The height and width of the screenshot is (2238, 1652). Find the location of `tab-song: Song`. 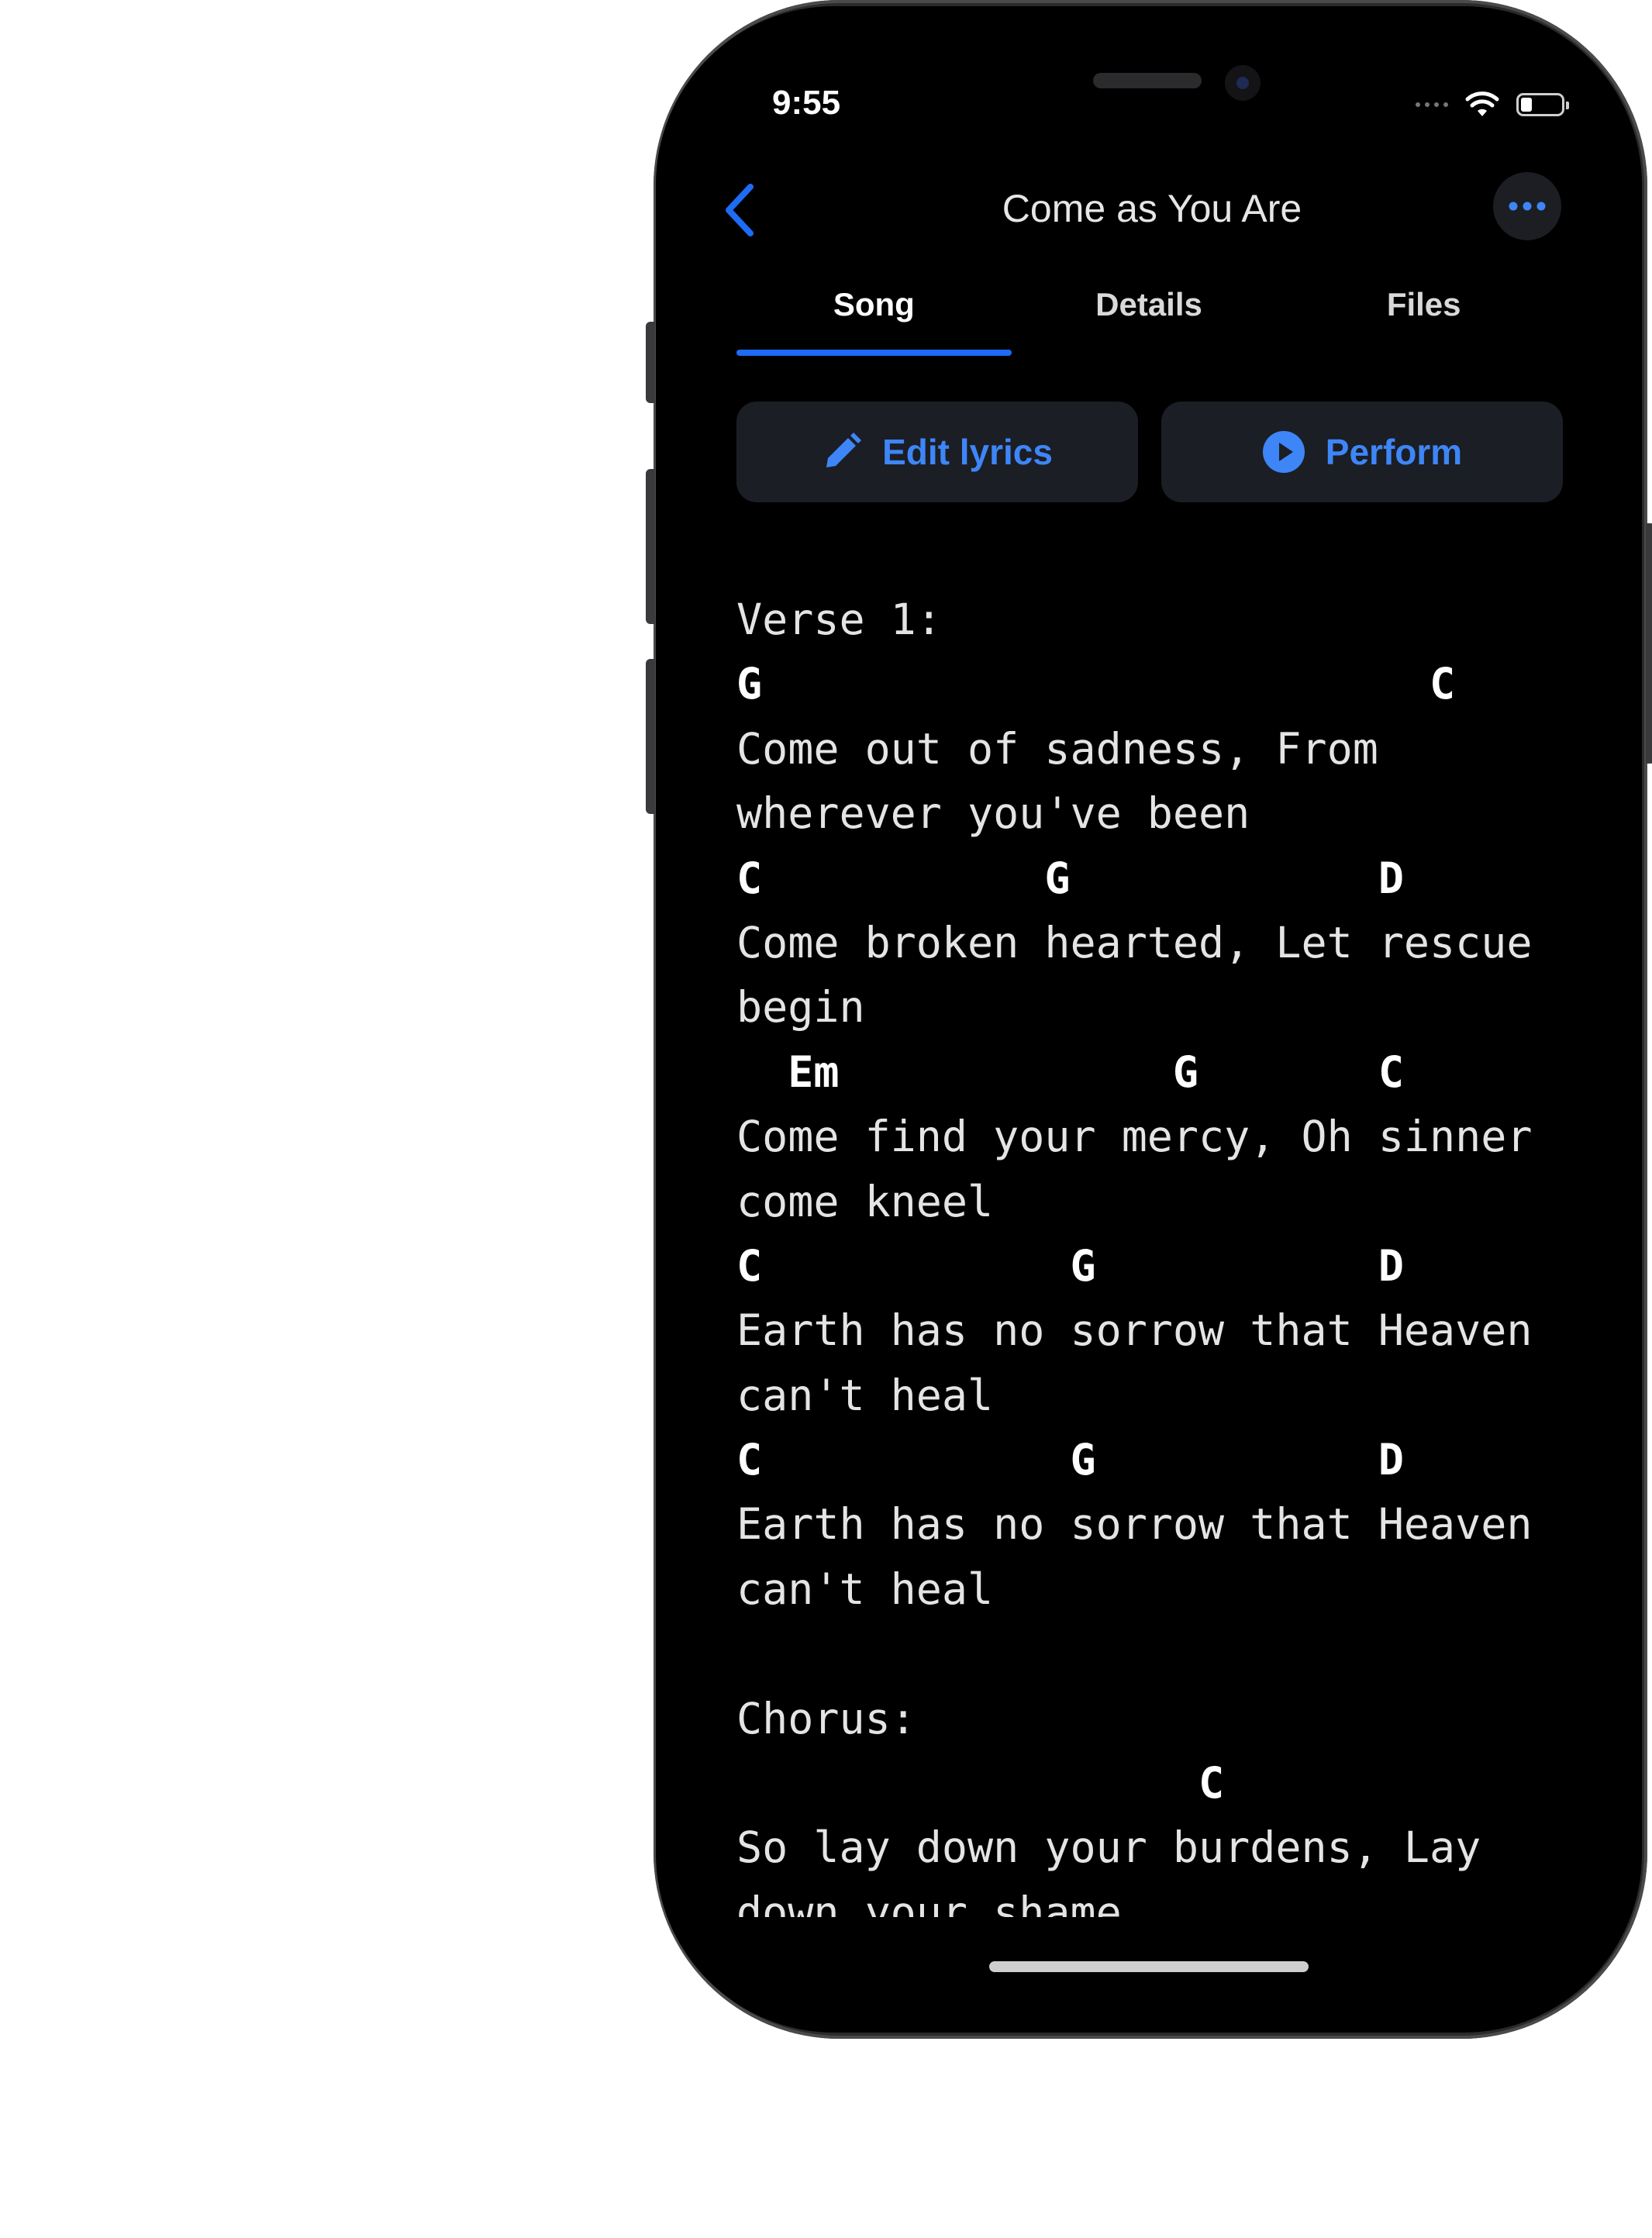

tab-song: Song is located at coordinates (874, 304).